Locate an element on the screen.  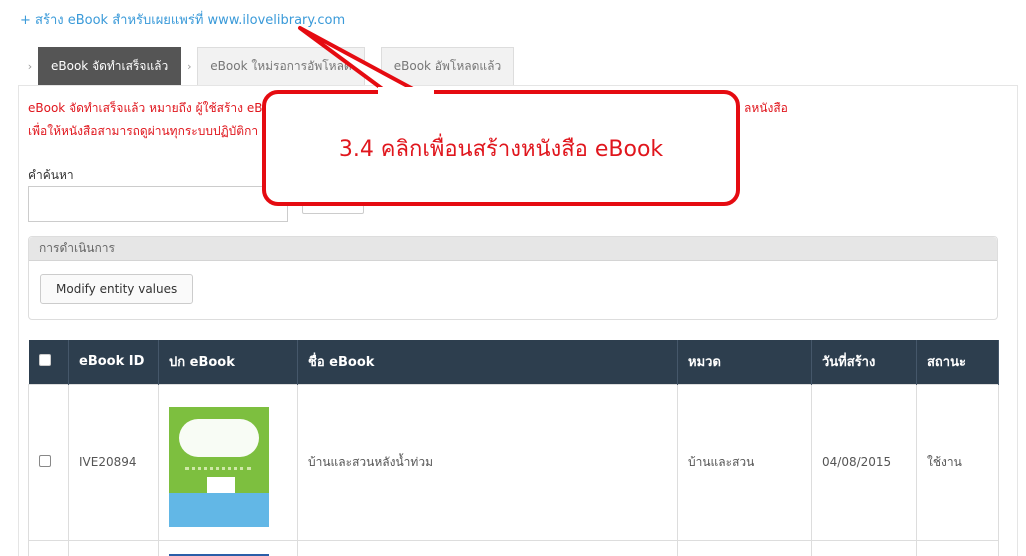
select-all-checkbox is located at coordinates (44, 359).